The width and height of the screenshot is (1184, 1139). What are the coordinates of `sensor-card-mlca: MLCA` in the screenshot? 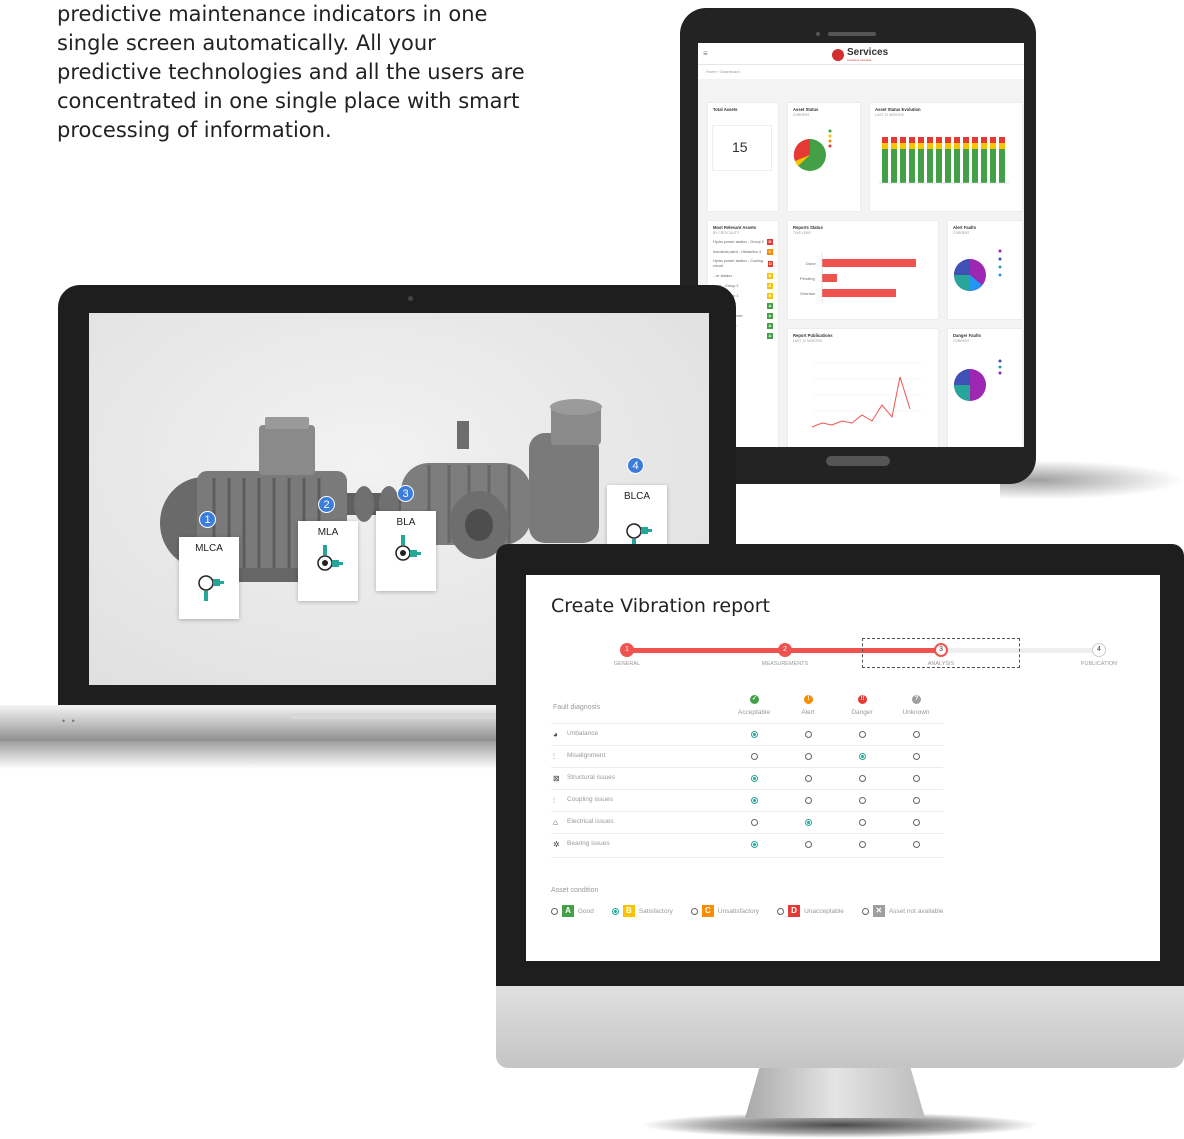 It's located at (209, 578).